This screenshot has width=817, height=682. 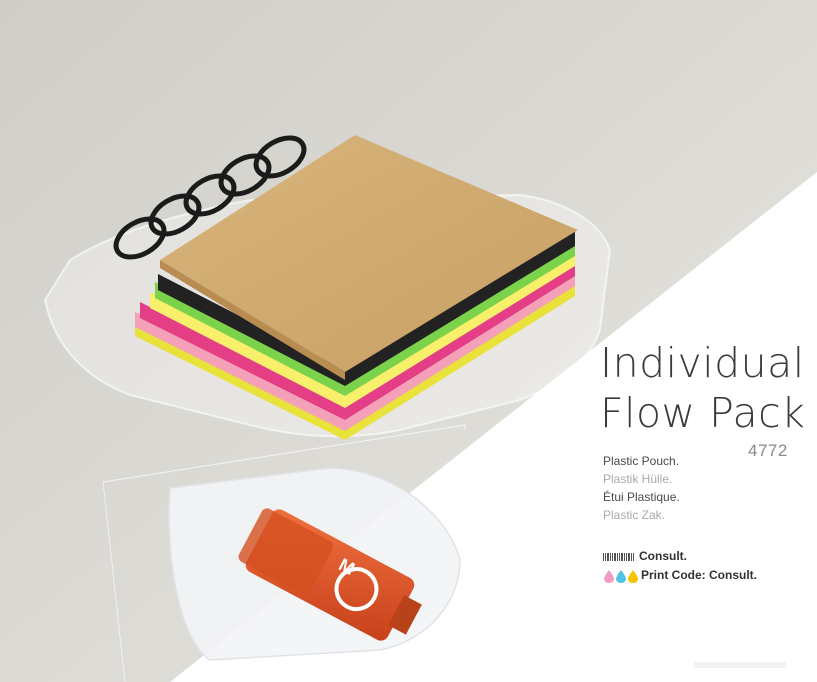 I want to click on product-title: Individual Flow Pack, so click(x=702, y=388).